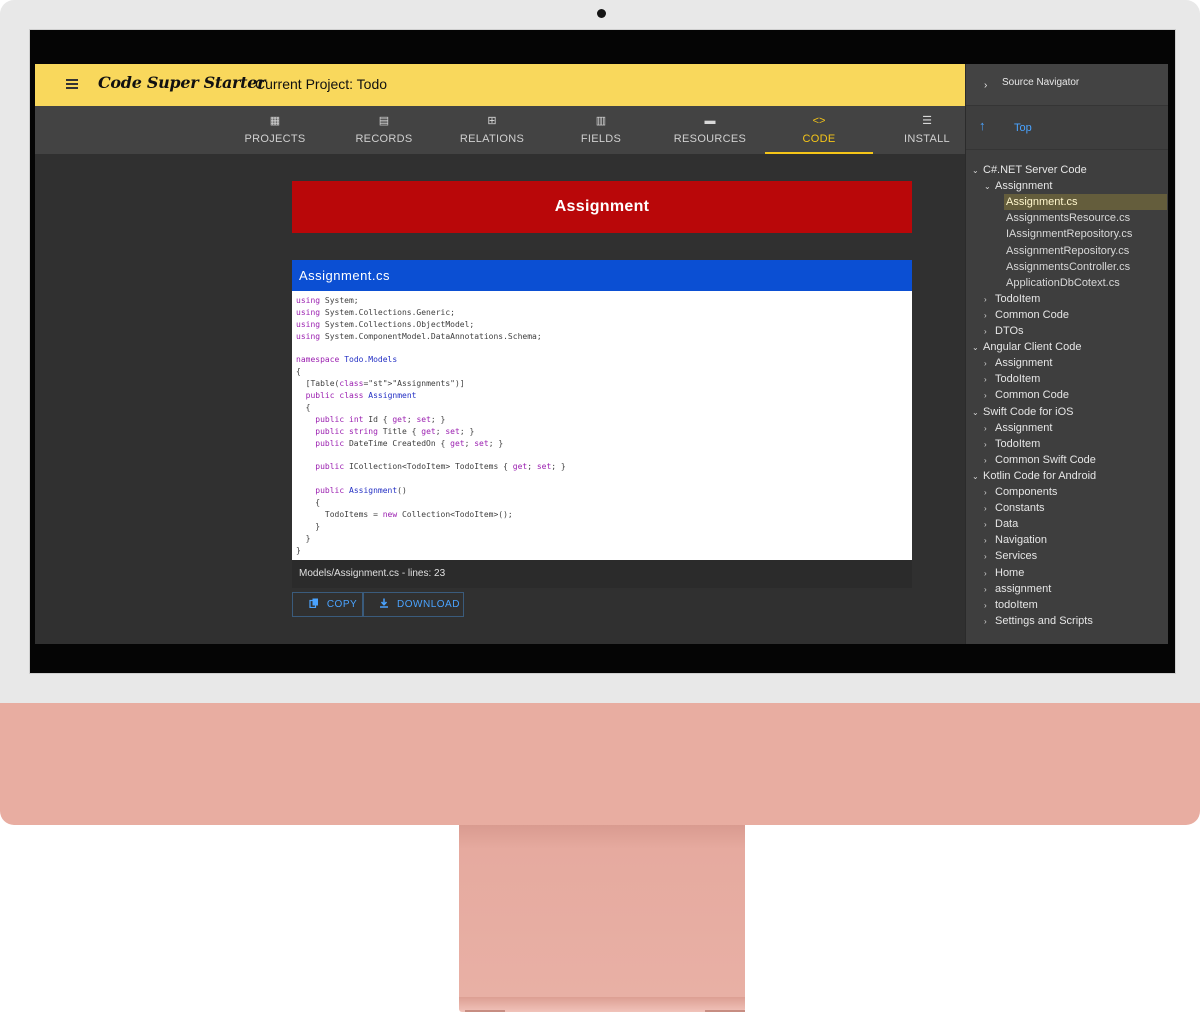  What do you see at coordinates (1085, 267) in the screenshot?
I see `tree-file-item: AssignmentsController.cs` at bounding box center [1085, 267].